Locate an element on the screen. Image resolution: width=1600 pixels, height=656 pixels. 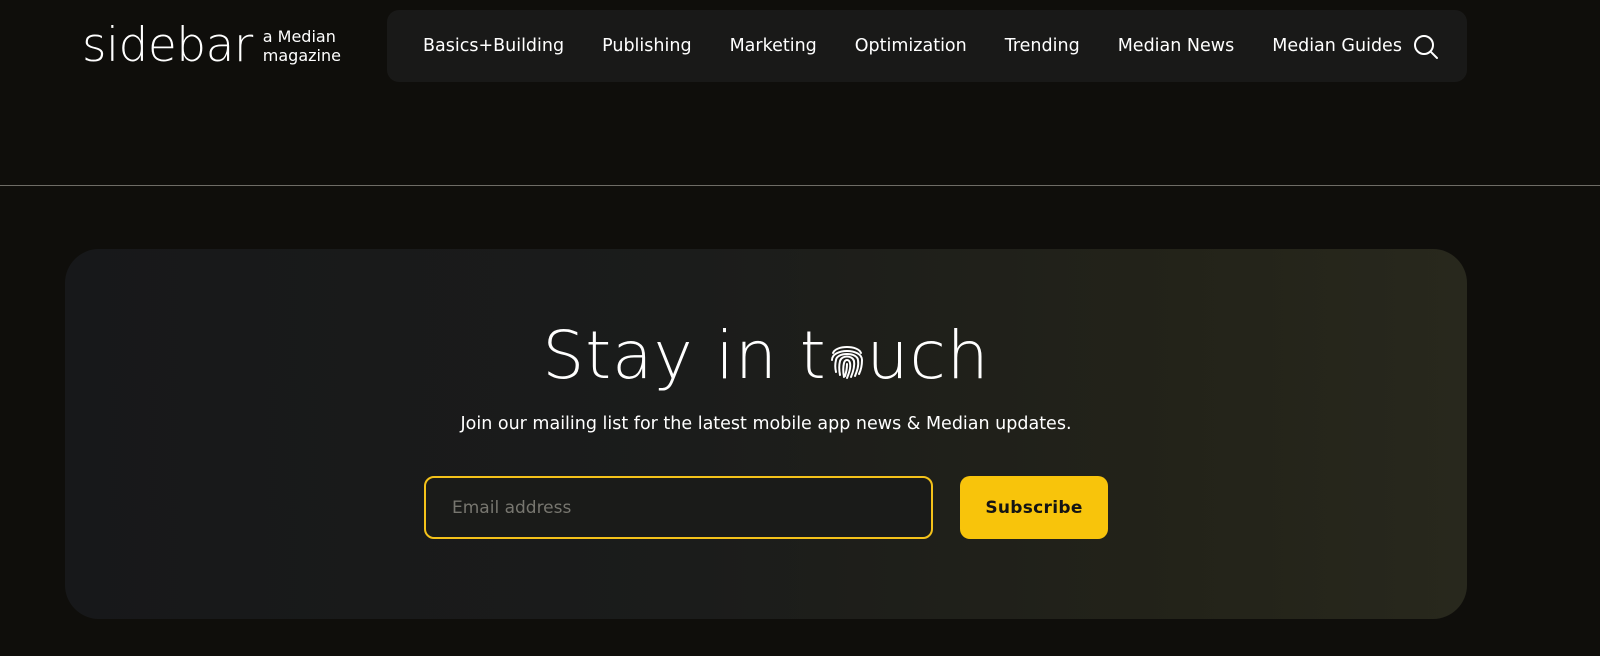
section-divider is located at coordinates (800, 185).